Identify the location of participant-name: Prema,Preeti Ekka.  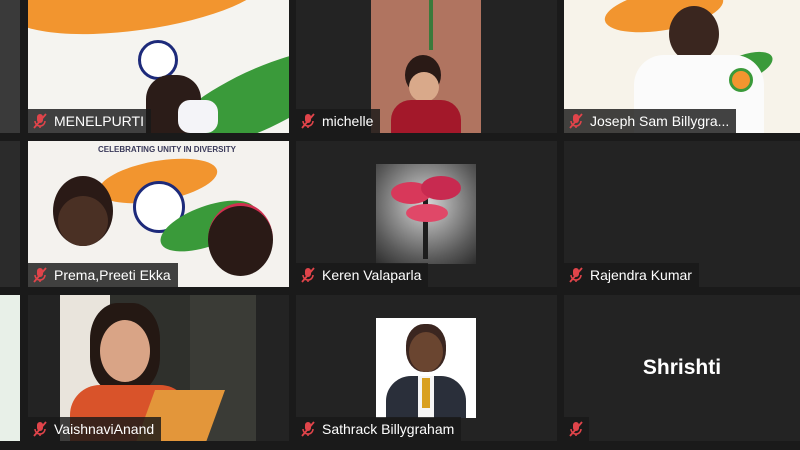
(112, 275).